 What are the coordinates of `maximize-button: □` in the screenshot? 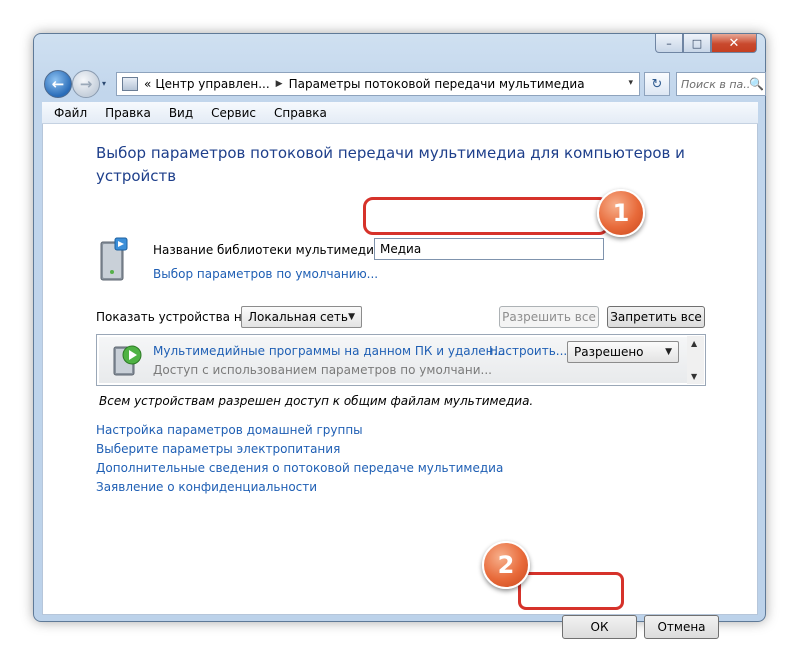 It's located at (697, 43).